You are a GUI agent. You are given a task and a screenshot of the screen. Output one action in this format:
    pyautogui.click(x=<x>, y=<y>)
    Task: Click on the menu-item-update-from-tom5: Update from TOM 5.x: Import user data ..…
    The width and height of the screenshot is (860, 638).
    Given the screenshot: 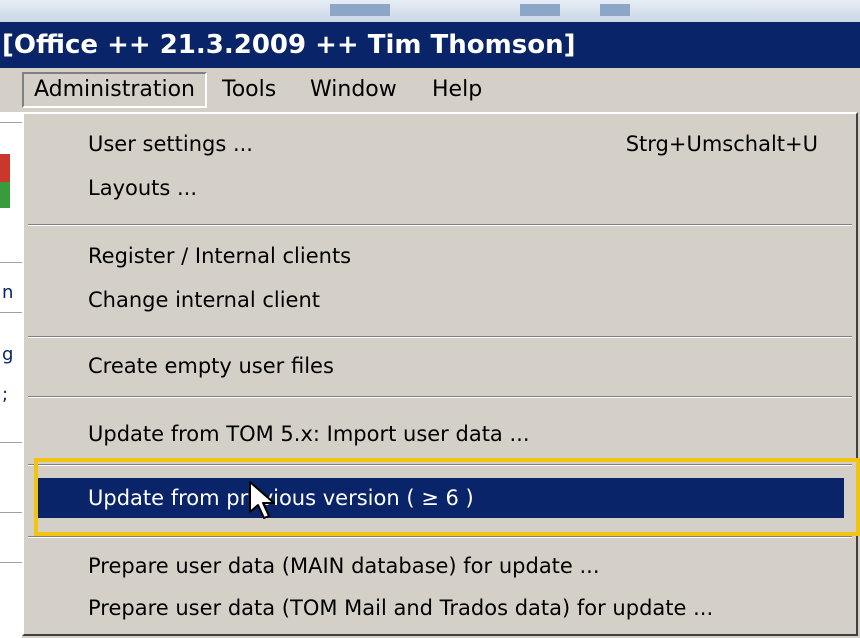 What is the action you would take?
    pyautogui.click(x=441, y=434)
    